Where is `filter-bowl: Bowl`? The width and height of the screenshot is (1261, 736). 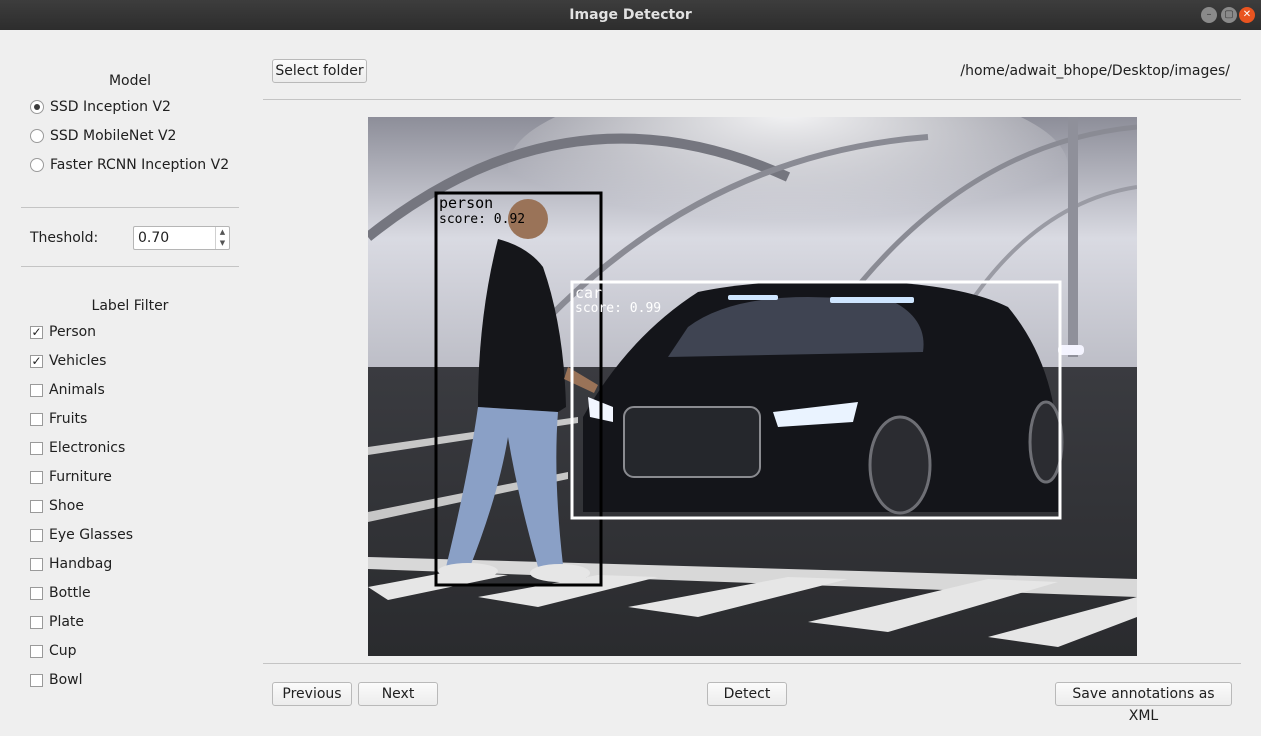 filter-bowl: Bowl is located at coordinates (56, 680).